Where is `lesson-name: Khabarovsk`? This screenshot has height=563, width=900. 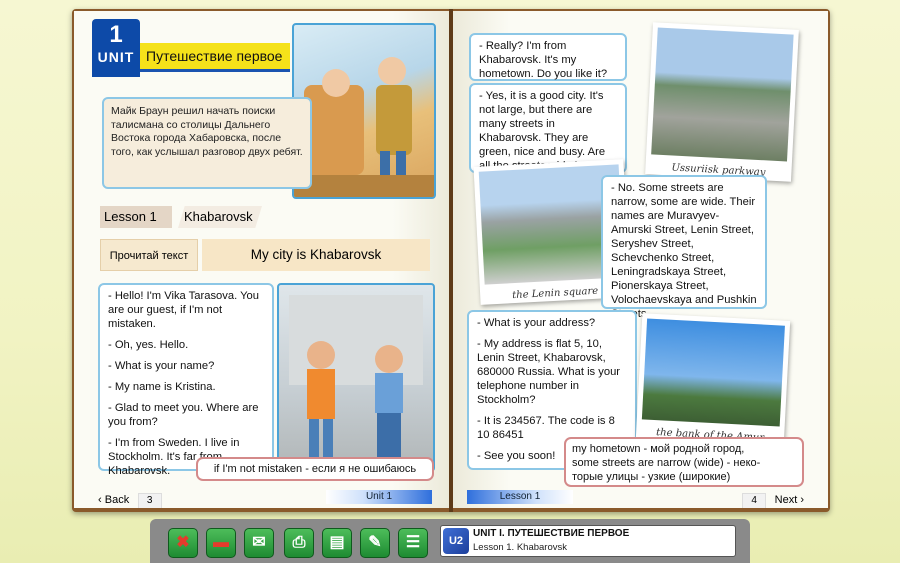 lesson-name: Khabarovsk is located at coordinates (220, 217).